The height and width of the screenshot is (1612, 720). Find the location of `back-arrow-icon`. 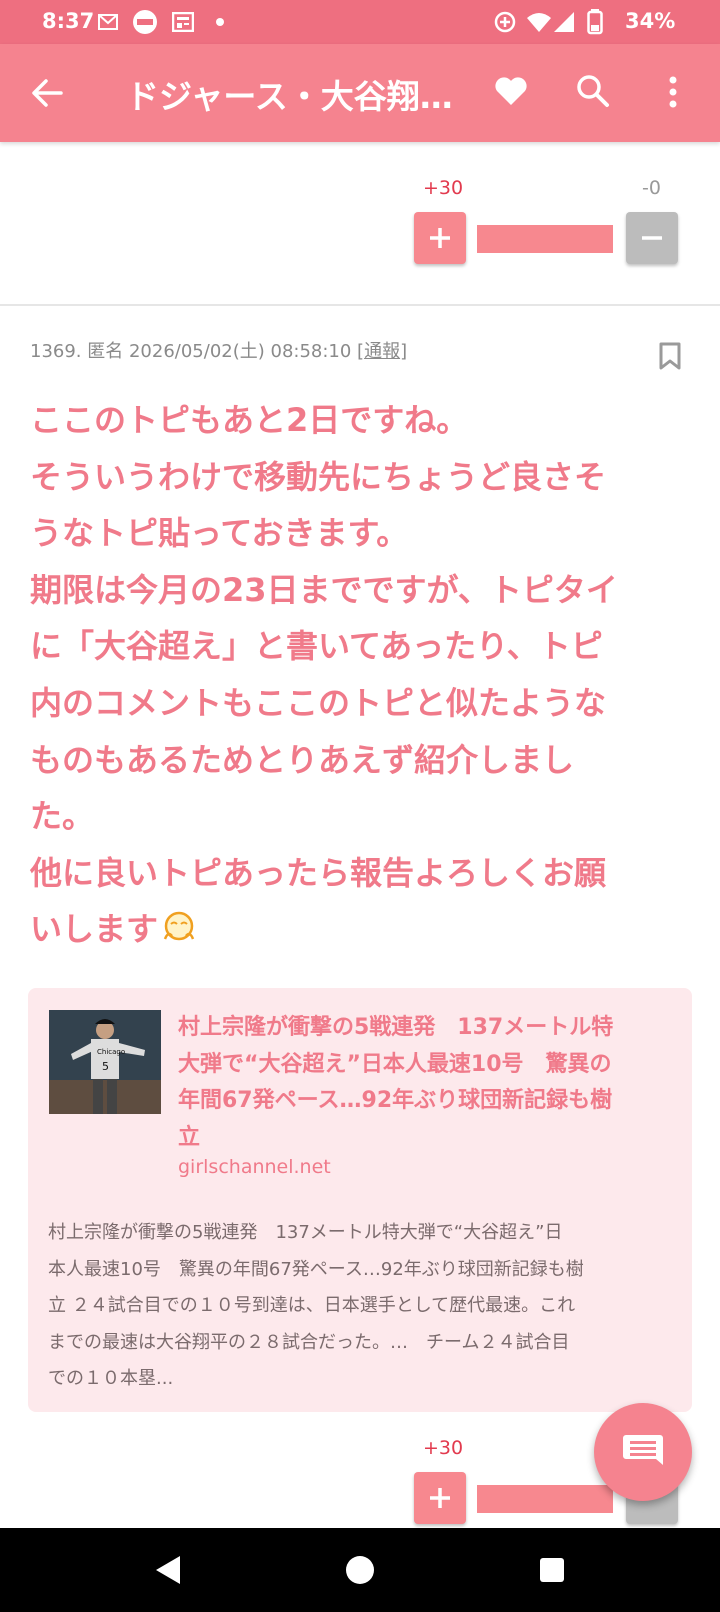

back-arrow-icon is located at coordinates (47, 93).